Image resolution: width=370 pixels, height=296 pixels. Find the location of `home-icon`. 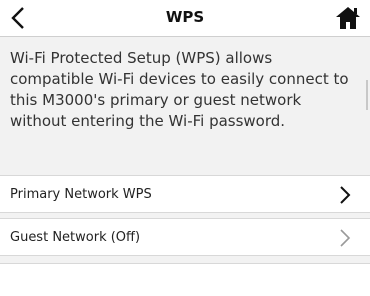

home-icon is located at coordinates (348, 18).